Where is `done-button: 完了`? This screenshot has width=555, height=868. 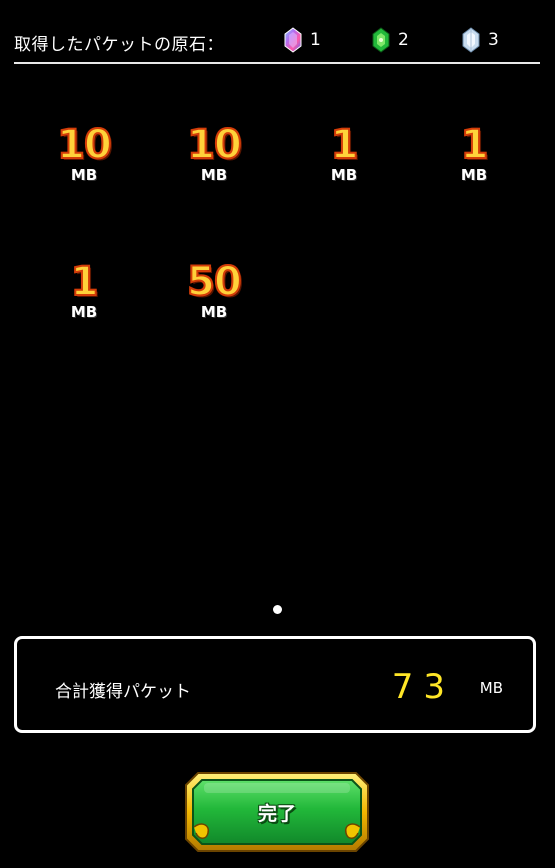
done-button: 完了 is located at coordinates (277, 812).